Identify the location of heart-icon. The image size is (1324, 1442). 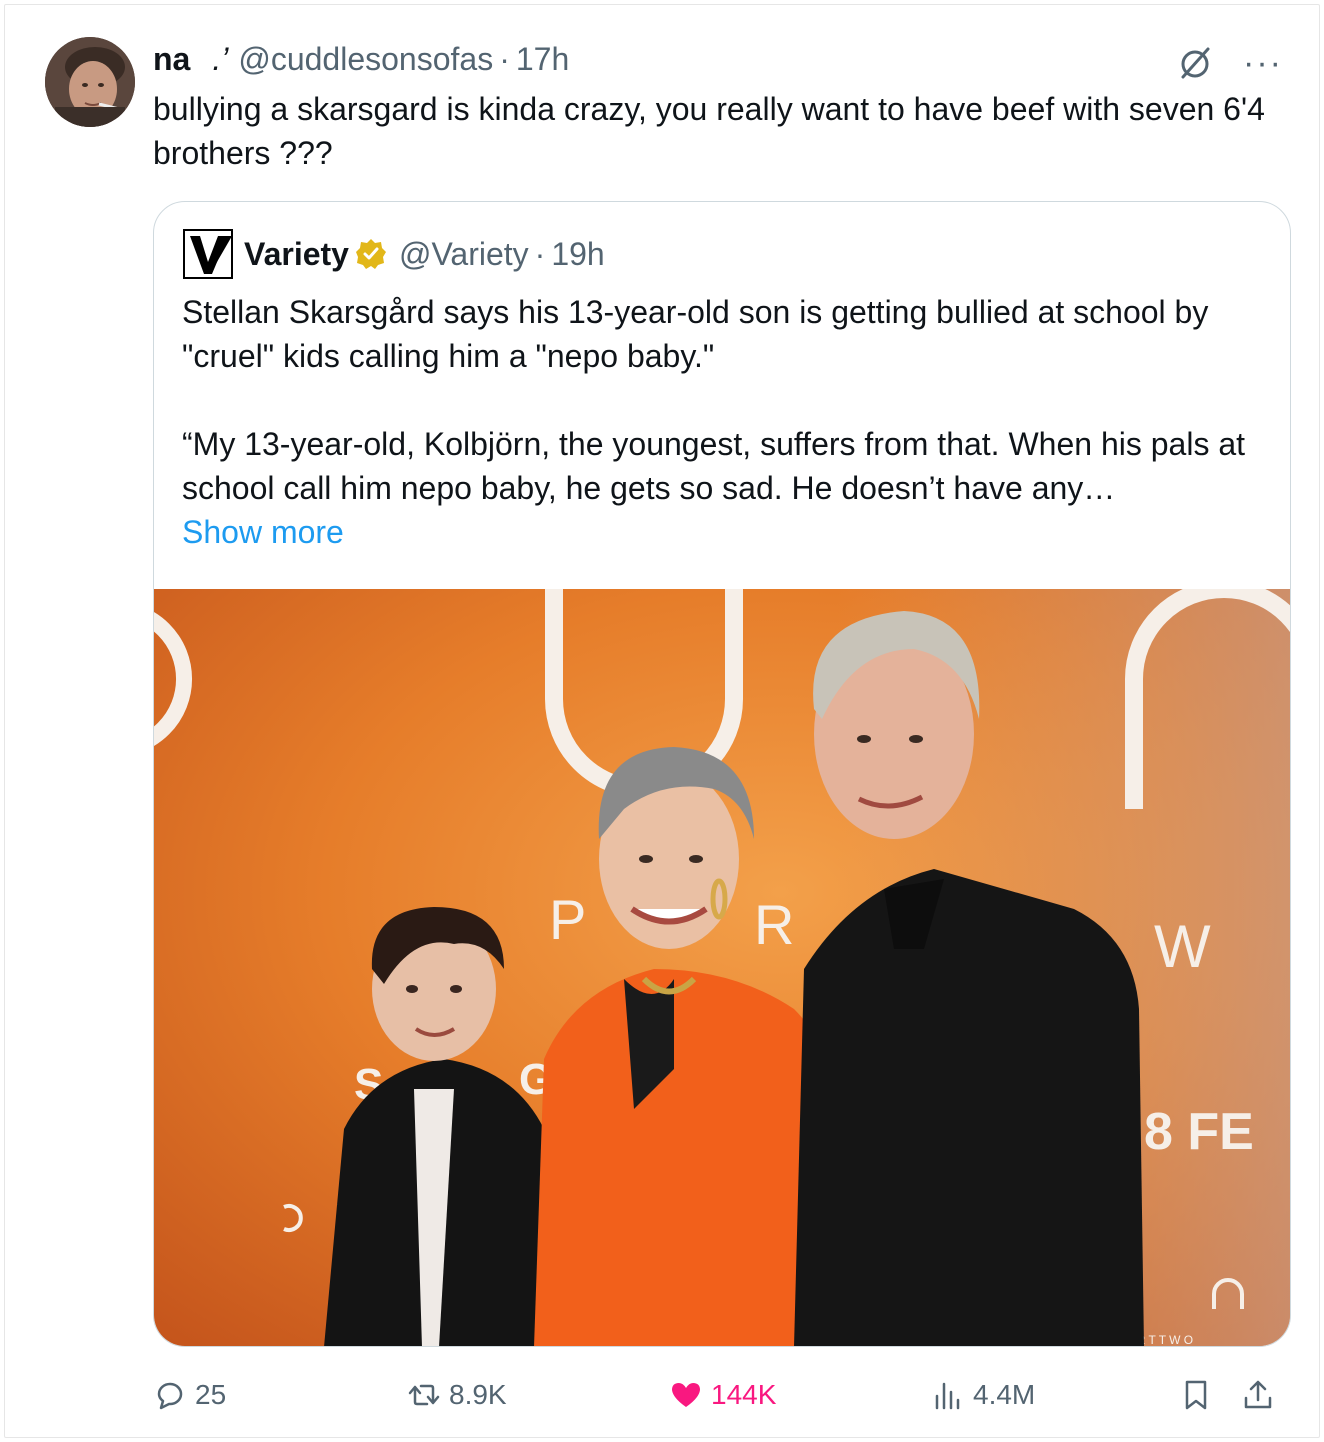
(686, 1395).